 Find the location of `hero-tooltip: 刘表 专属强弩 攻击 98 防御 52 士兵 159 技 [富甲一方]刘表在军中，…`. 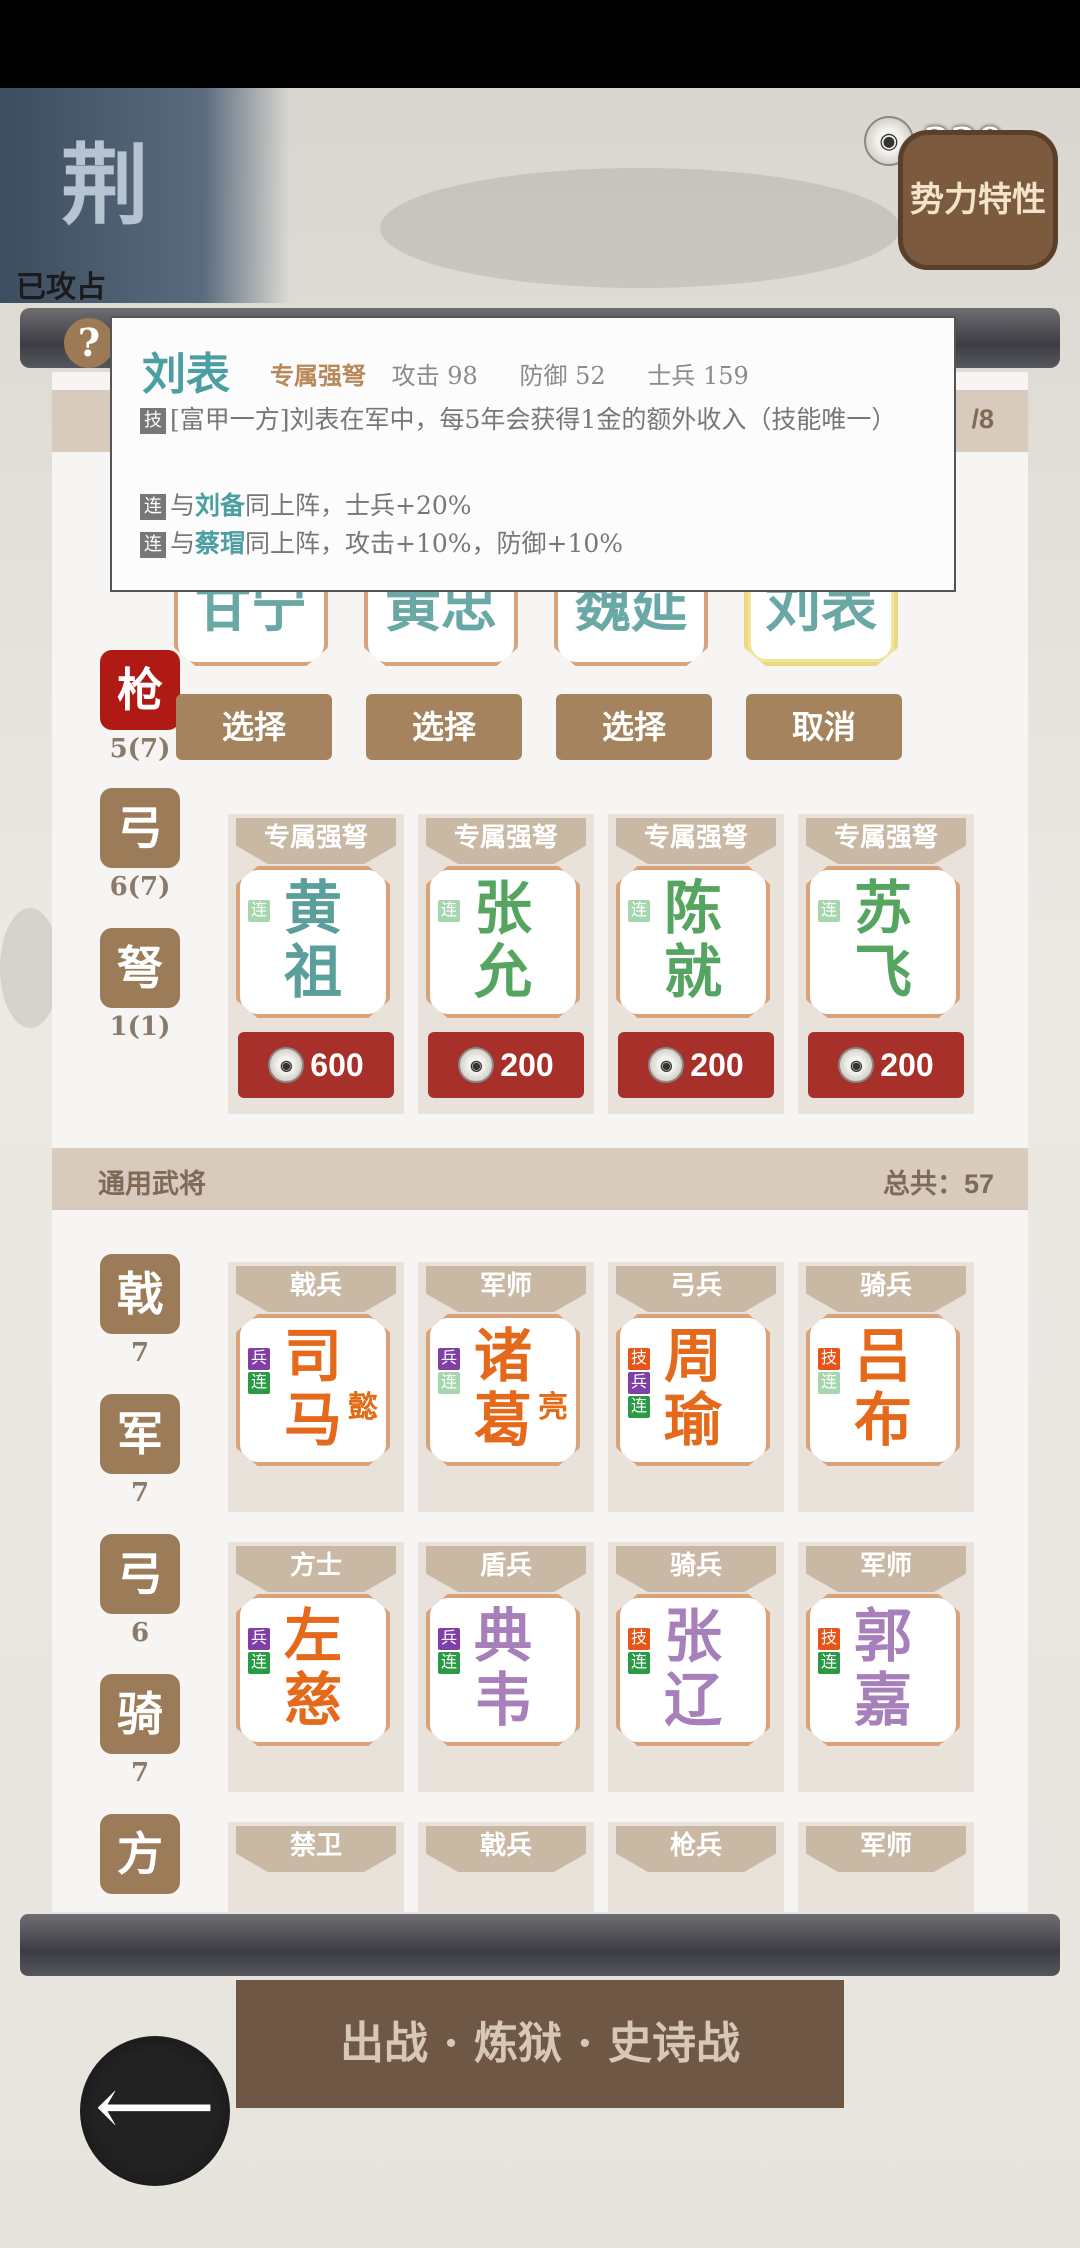

hero-tooltip: 刘表 专属强弩 攻击 98 防御 52 士兵 159 技 [富甲一方]刘表在军中，… is located at coordinates (533, 454).